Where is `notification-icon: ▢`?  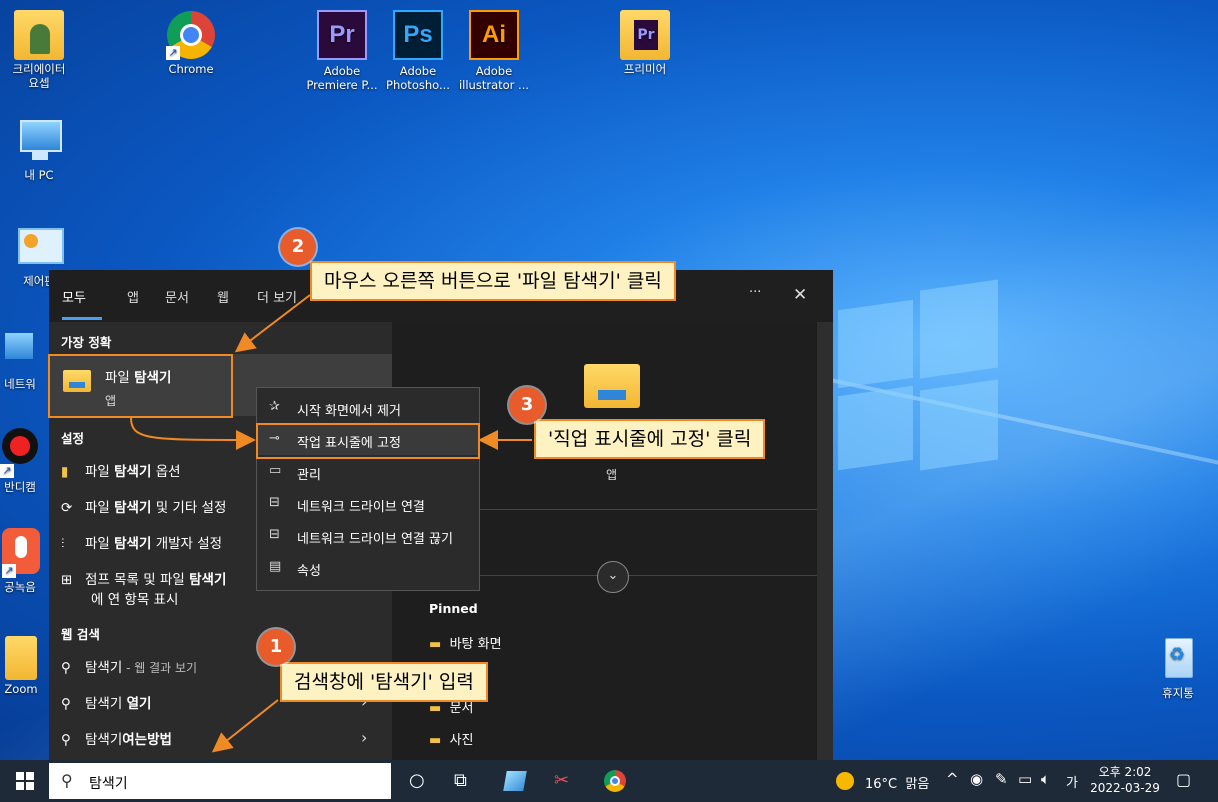
notification-icon: ▢ is located at coordinates (1183, 779).